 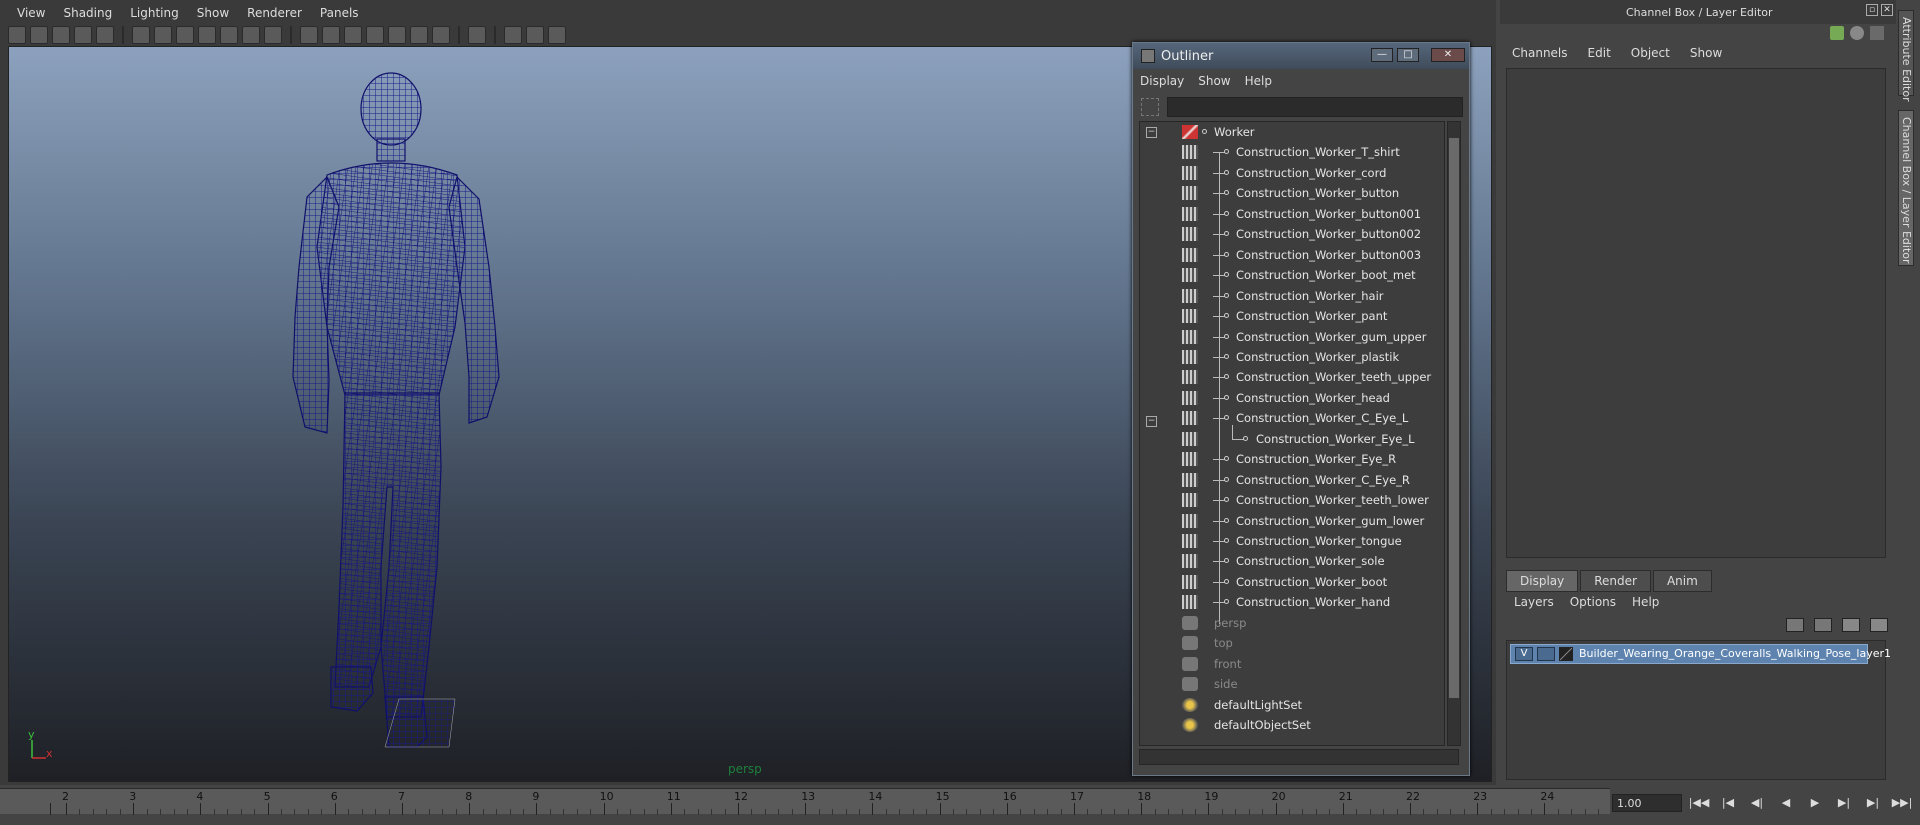 I want to click on outliner-item: Construction_Worker_Eye_L, so click(x=1290, y=436).